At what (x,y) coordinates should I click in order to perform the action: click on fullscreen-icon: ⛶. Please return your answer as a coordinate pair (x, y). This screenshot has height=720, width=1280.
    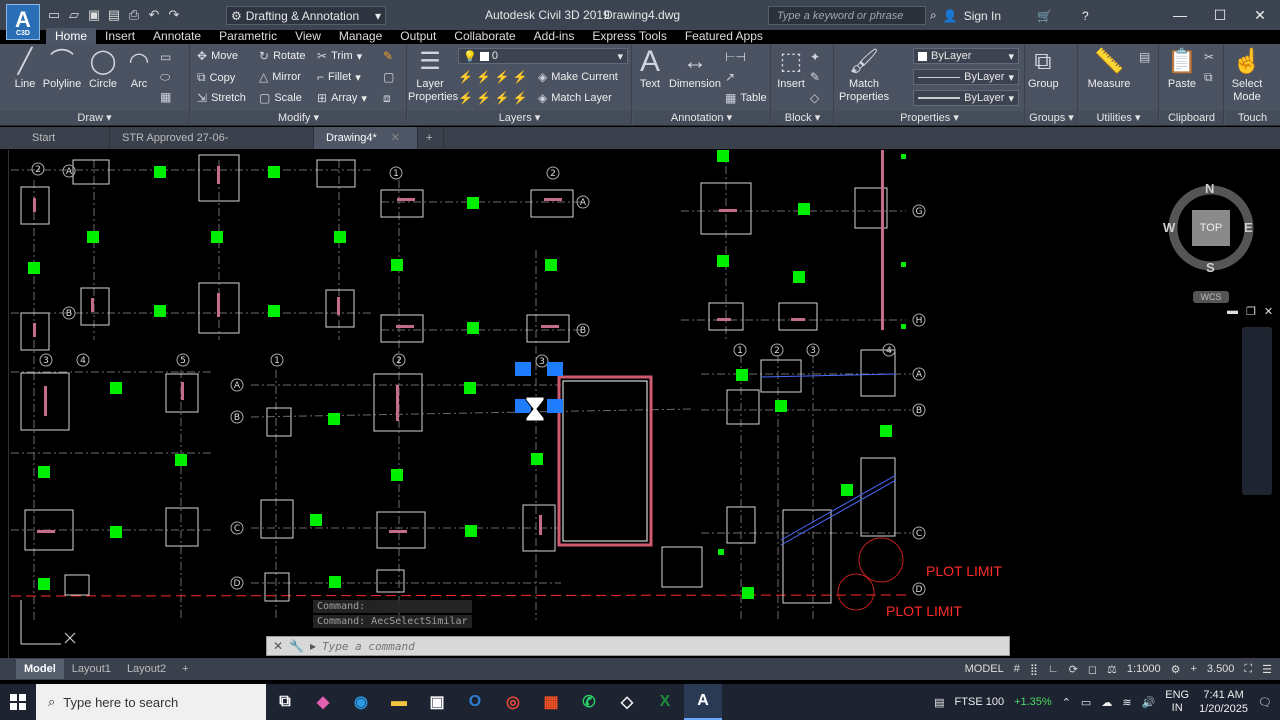
    Looking at the image, I should click on (1248, 669).